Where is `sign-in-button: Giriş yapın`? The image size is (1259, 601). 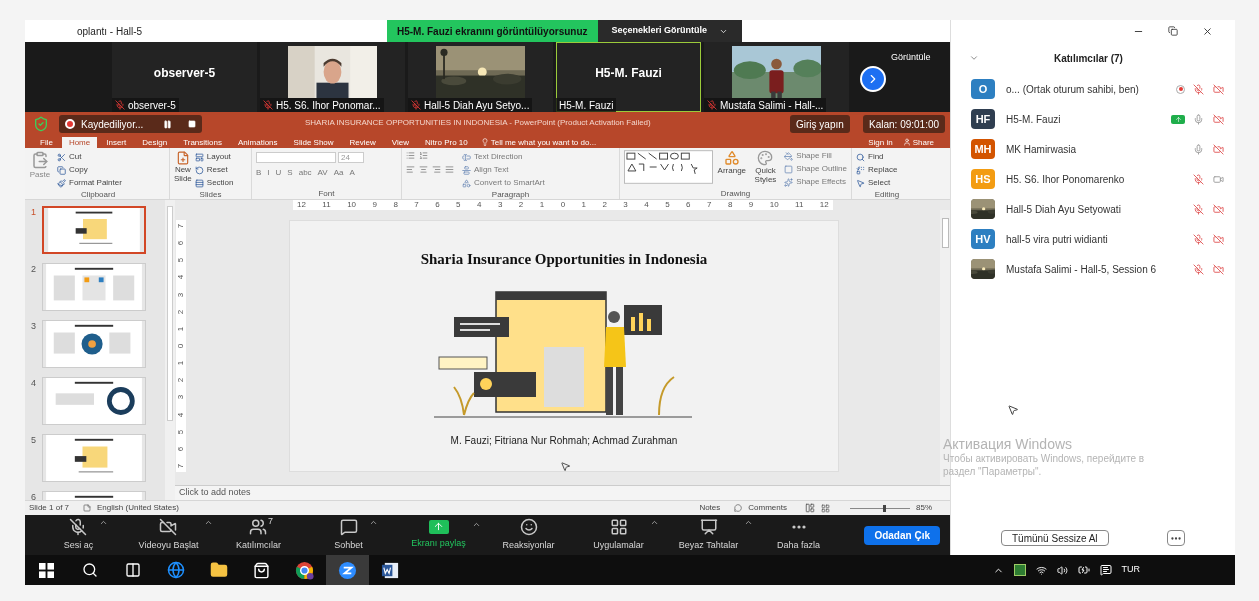
sign-in-button: Giriş yapın is located at coordinates (820, 124).